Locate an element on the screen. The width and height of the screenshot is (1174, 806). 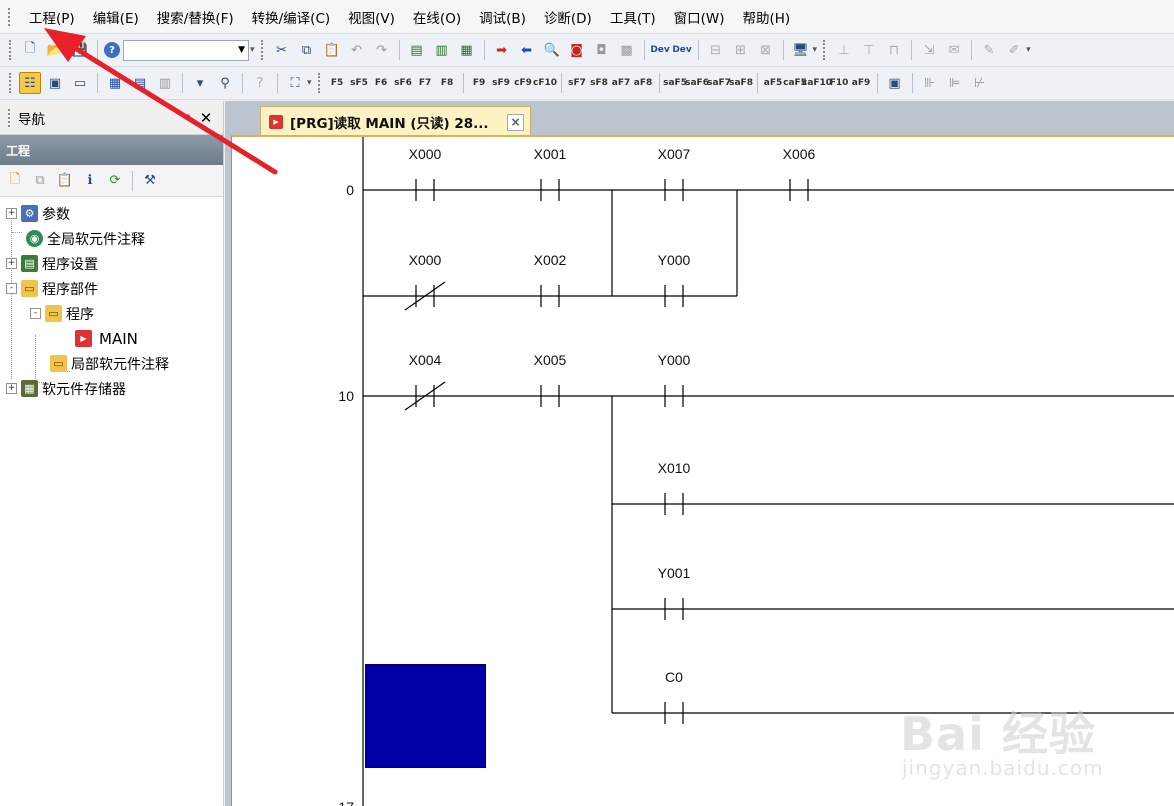
write-to-plc-icon: ➡ is located at coordinates (502, 50).